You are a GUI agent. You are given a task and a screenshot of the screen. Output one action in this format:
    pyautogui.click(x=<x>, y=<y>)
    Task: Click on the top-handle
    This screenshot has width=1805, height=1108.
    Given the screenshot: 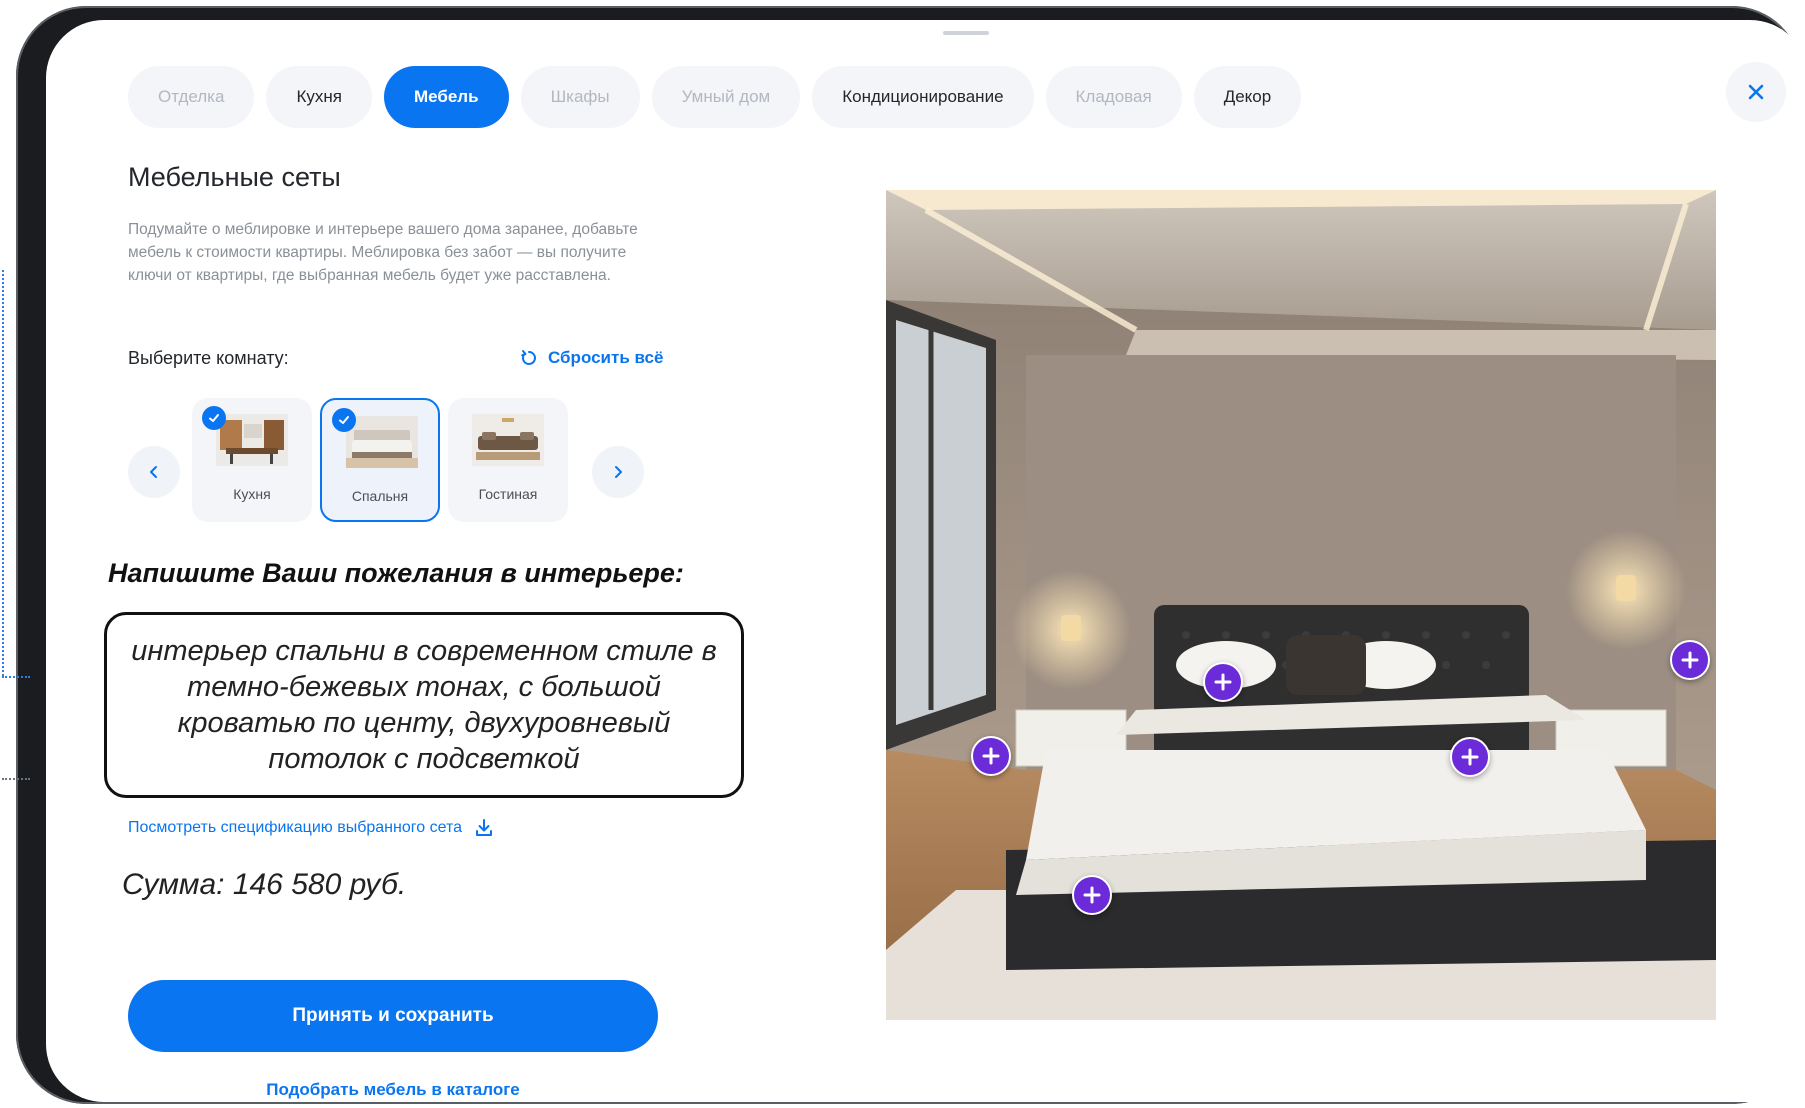 What is the action you would take?
    pyautogui.click(x=966, y=33)
    